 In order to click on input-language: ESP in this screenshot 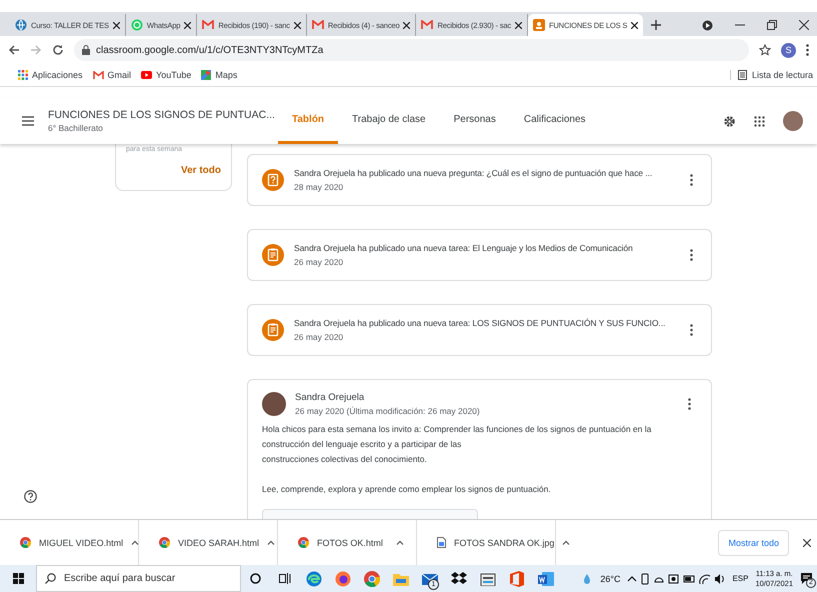, I will do `click(740, 578)`.